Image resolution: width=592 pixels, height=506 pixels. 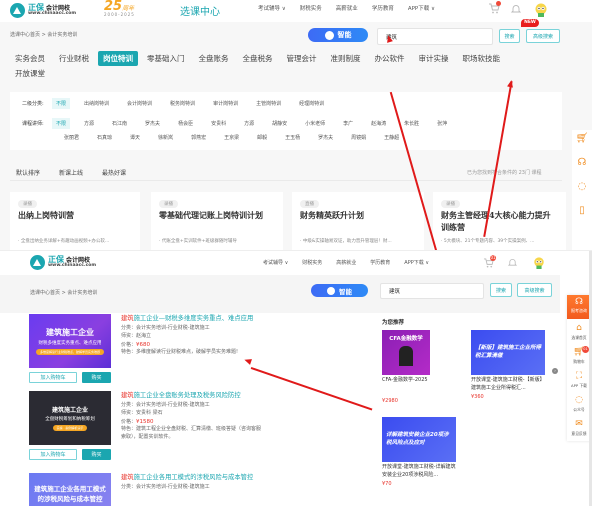 What do you see at coordinates (28, 172) in the screenshot?
I see `sort-default: 默认排序` at bounding box center [28, 172].